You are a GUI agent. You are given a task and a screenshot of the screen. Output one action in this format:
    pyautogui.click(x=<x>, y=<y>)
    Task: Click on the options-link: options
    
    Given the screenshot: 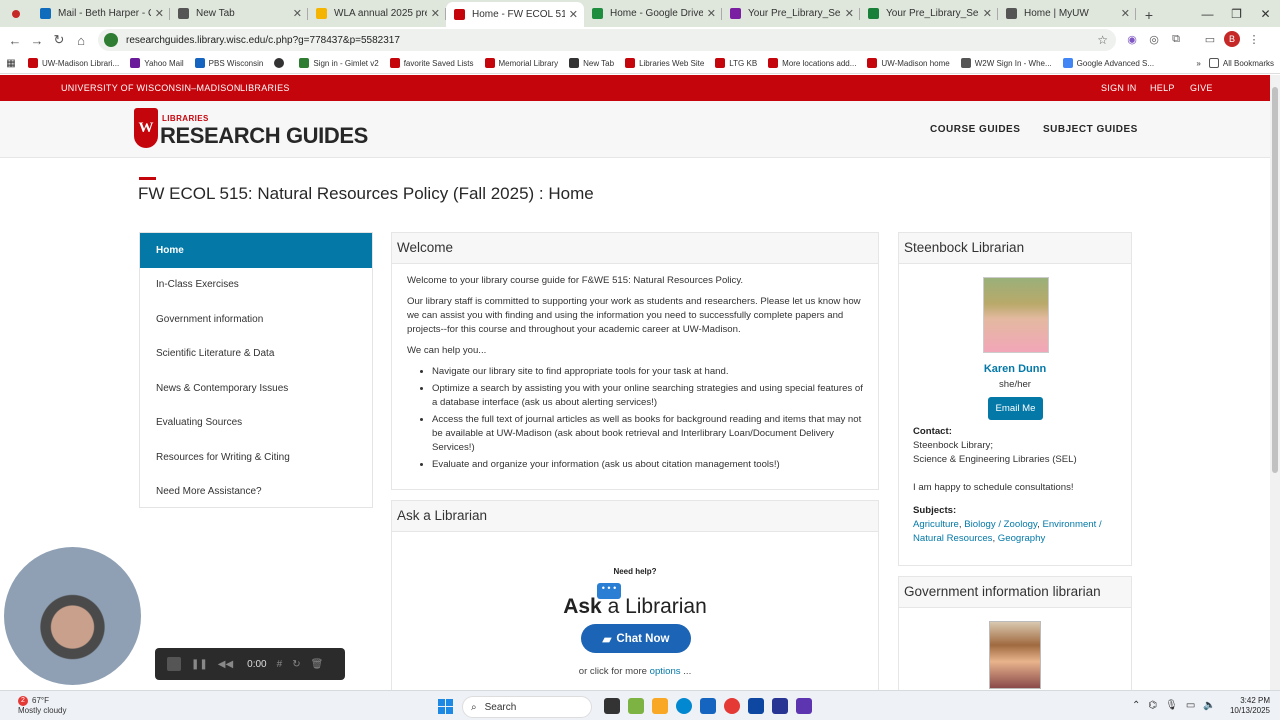 What is the action you would take?
    pyautogui.click(x=665, y=671)
    